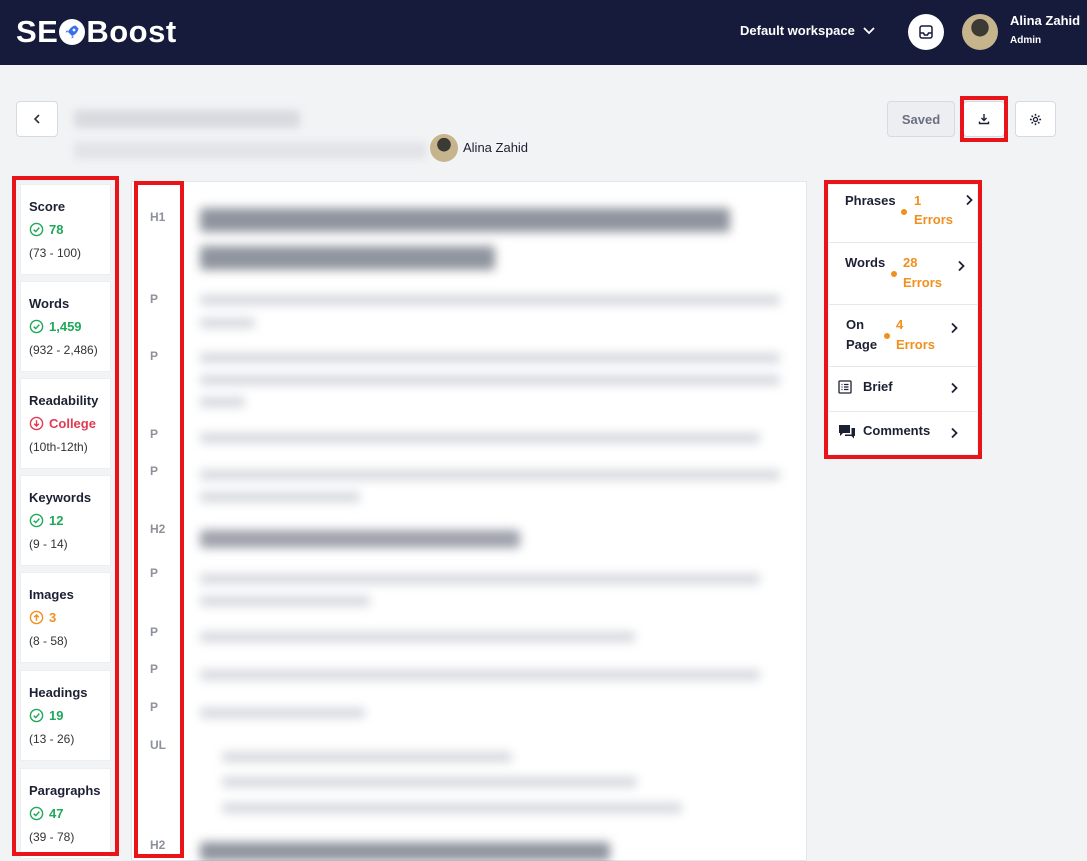 This screenshot has height=861, width=1087. Describe the element at coordinates (72, 32) in the screenshot. I see `rocket-icon` at that location.